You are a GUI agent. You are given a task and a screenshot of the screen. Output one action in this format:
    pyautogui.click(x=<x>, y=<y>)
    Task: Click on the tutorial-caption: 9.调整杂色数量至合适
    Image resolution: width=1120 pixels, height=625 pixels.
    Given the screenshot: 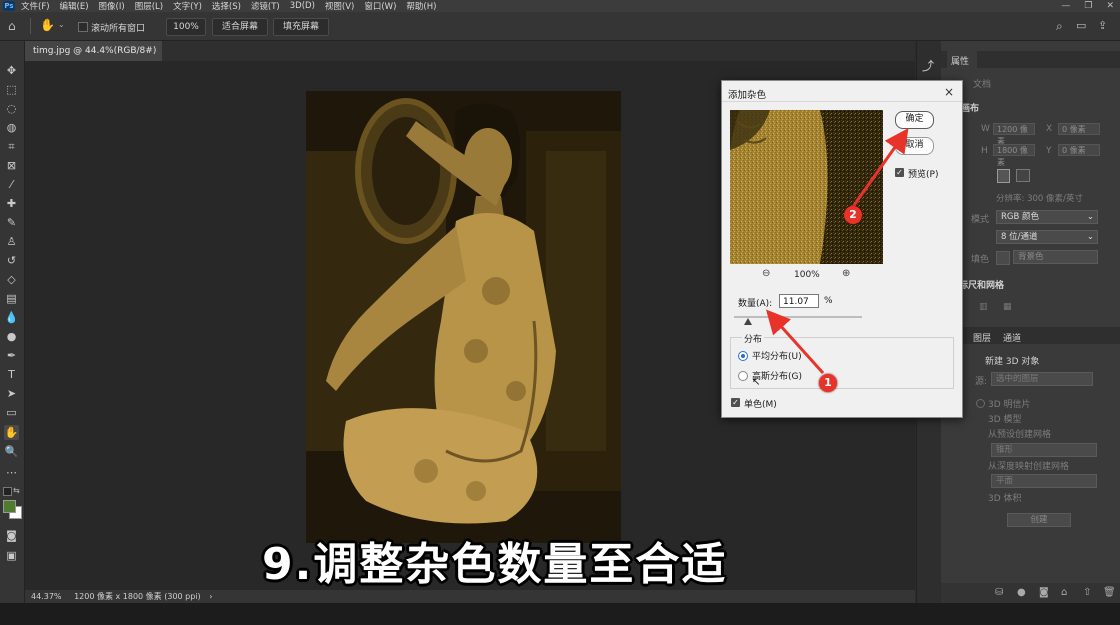 What is the action you would take?
    pyautogui.click(x=495, y=564)
    